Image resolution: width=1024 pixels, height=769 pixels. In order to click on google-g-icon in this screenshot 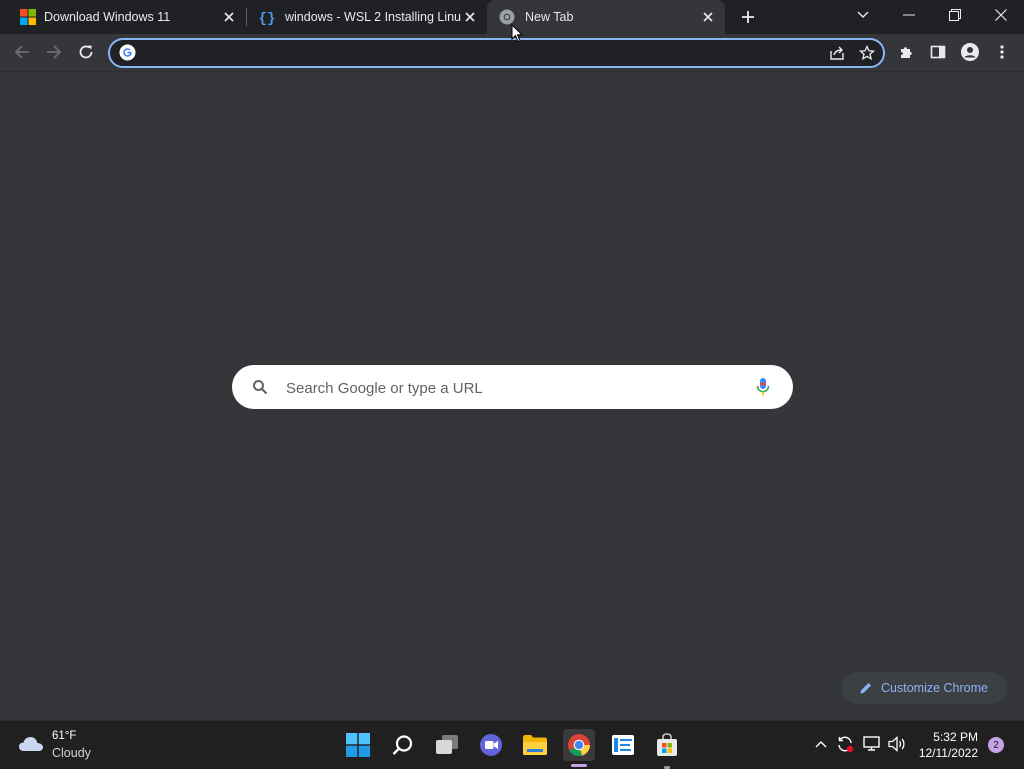, I will do `click(127, 52)`.